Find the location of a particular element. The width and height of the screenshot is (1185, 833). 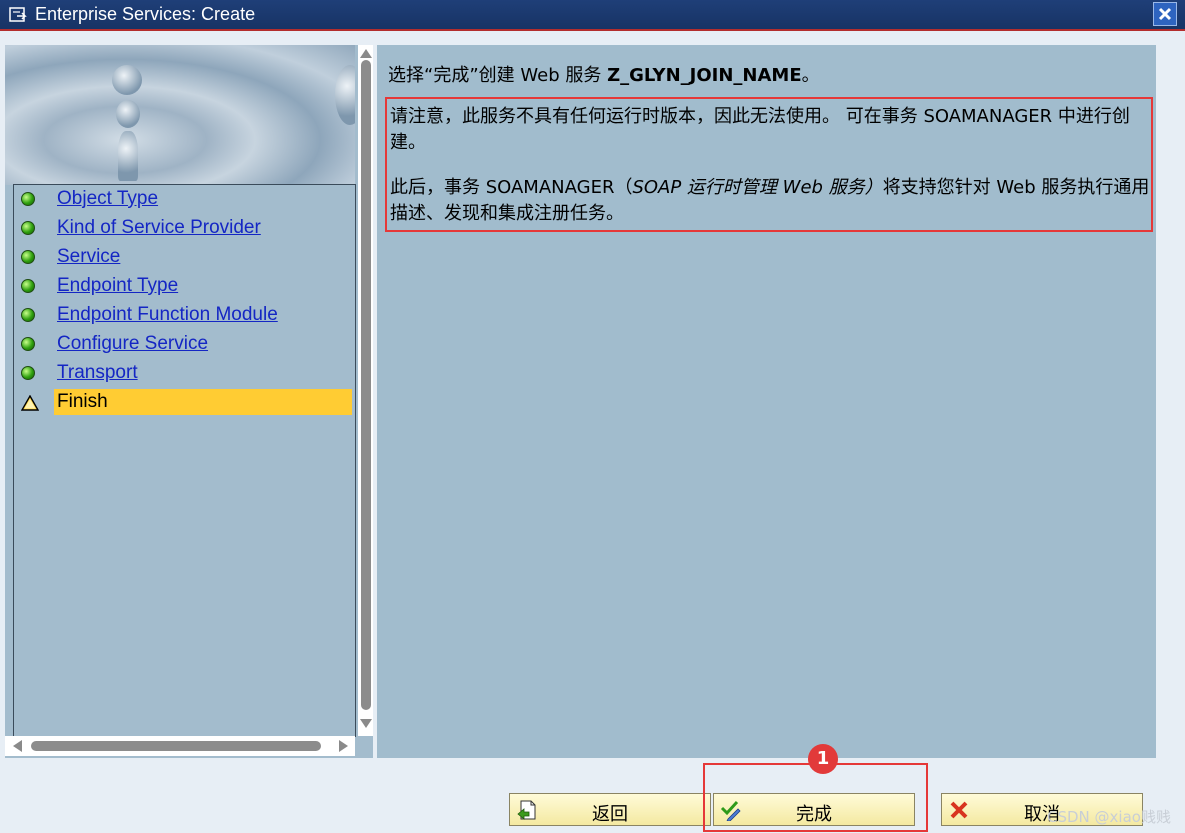

step-label: Endpoint Type is located at coordinates (117, 286).